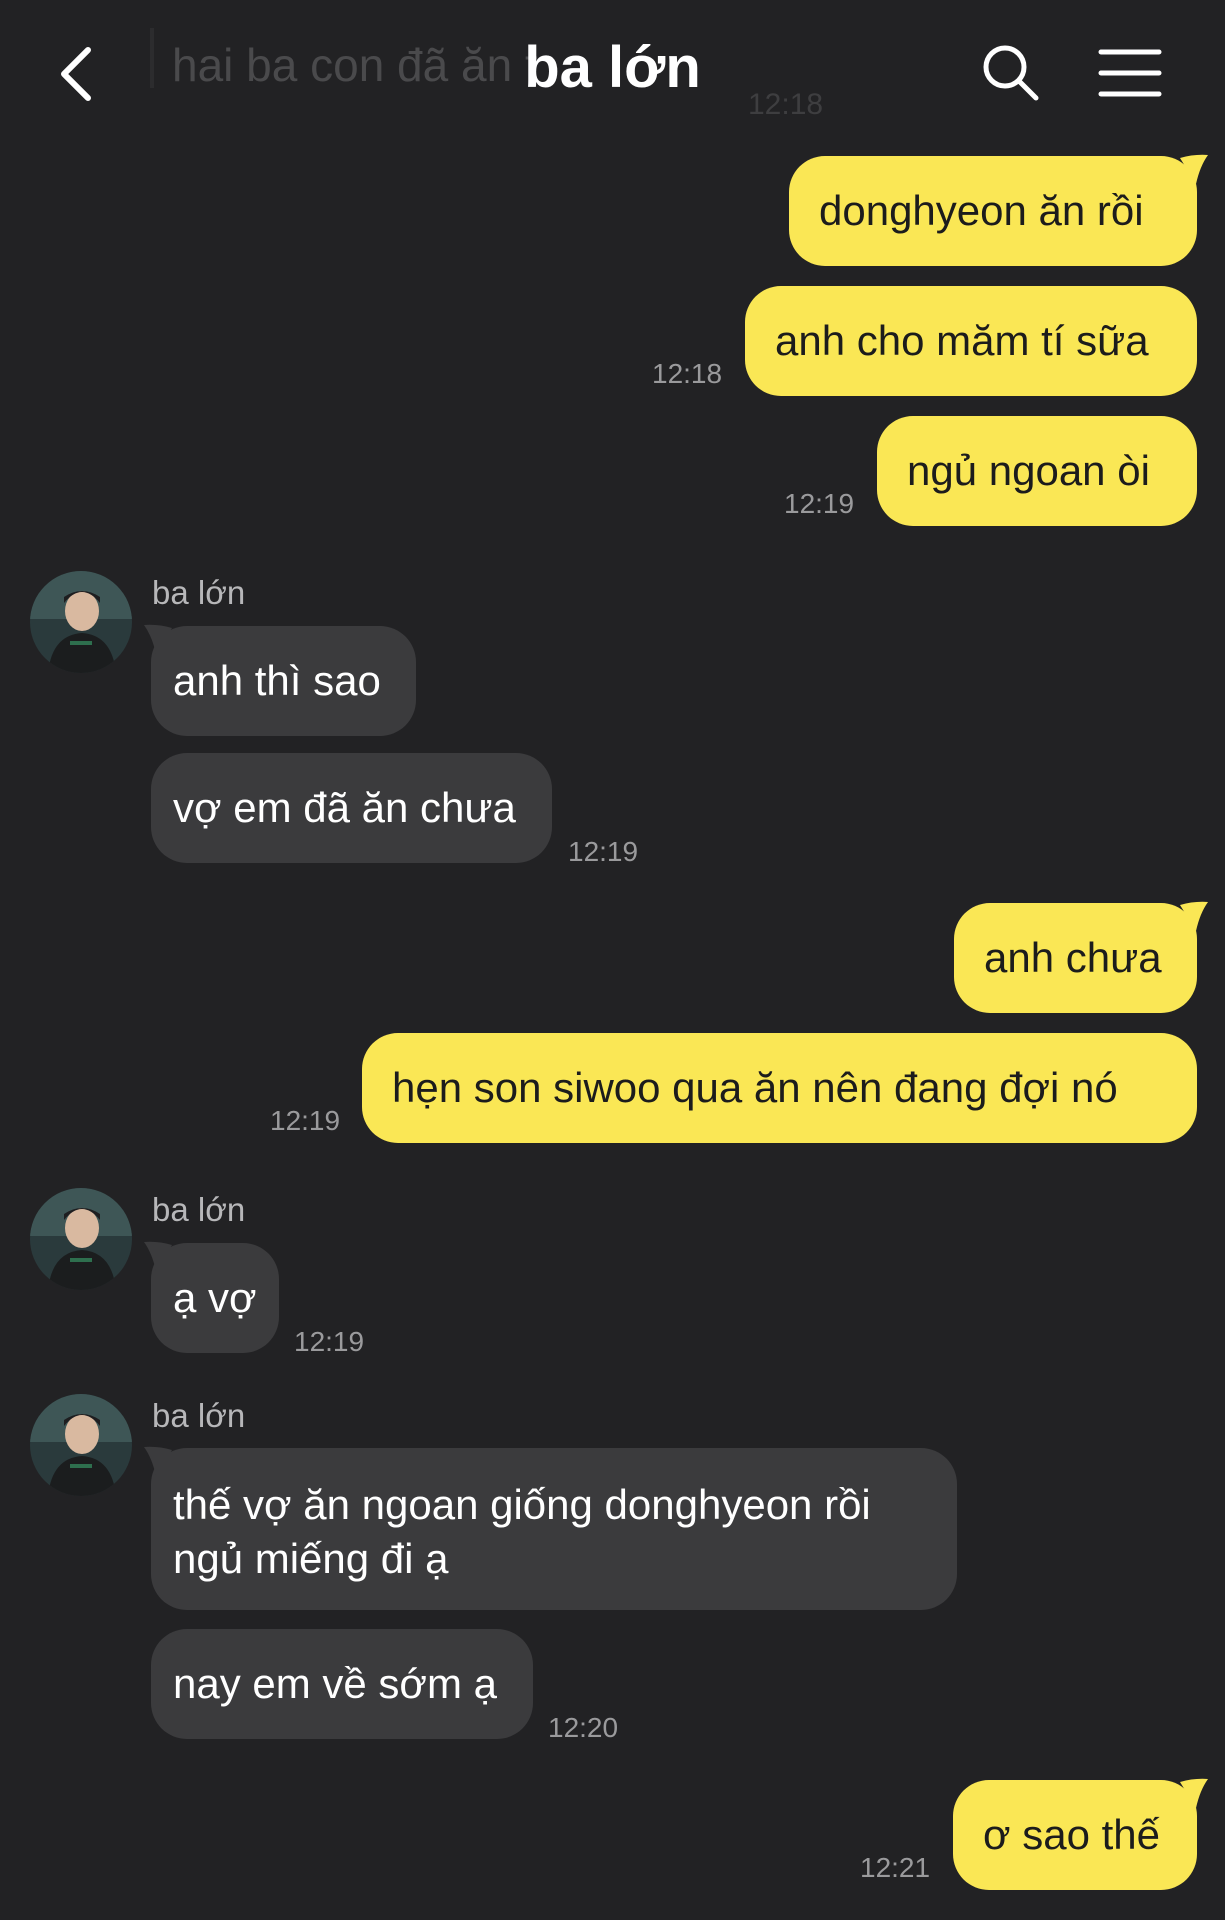 This screenshot has width=1225, height=1920. I want to click on menu-button, so click(1130, 73).